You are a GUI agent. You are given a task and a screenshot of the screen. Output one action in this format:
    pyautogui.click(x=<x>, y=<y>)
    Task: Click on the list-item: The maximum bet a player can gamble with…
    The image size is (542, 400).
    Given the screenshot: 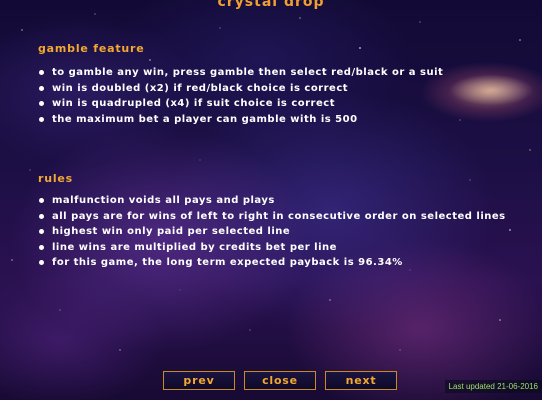 What is the action you would take?
    pyautogui.click(x=278, y=120)
    